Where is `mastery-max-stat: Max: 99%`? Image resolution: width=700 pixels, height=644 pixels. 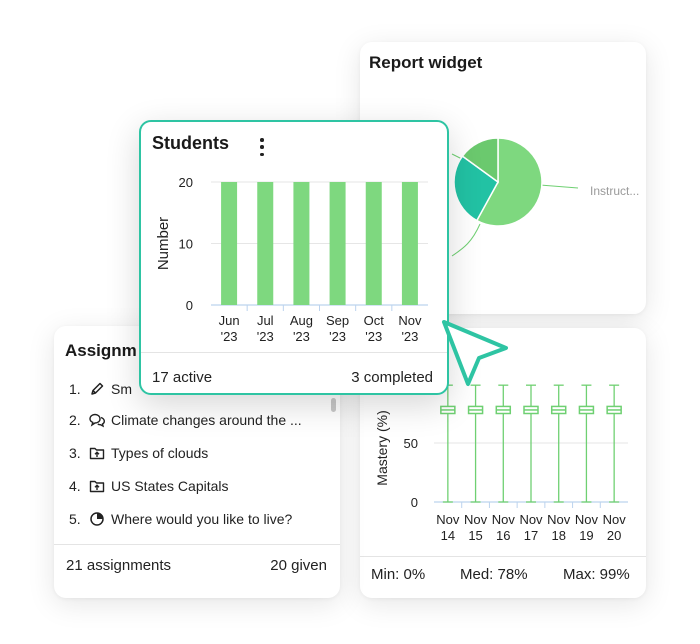
mastery-max-stat: Max: 99% is located at coordinates (596, 574).